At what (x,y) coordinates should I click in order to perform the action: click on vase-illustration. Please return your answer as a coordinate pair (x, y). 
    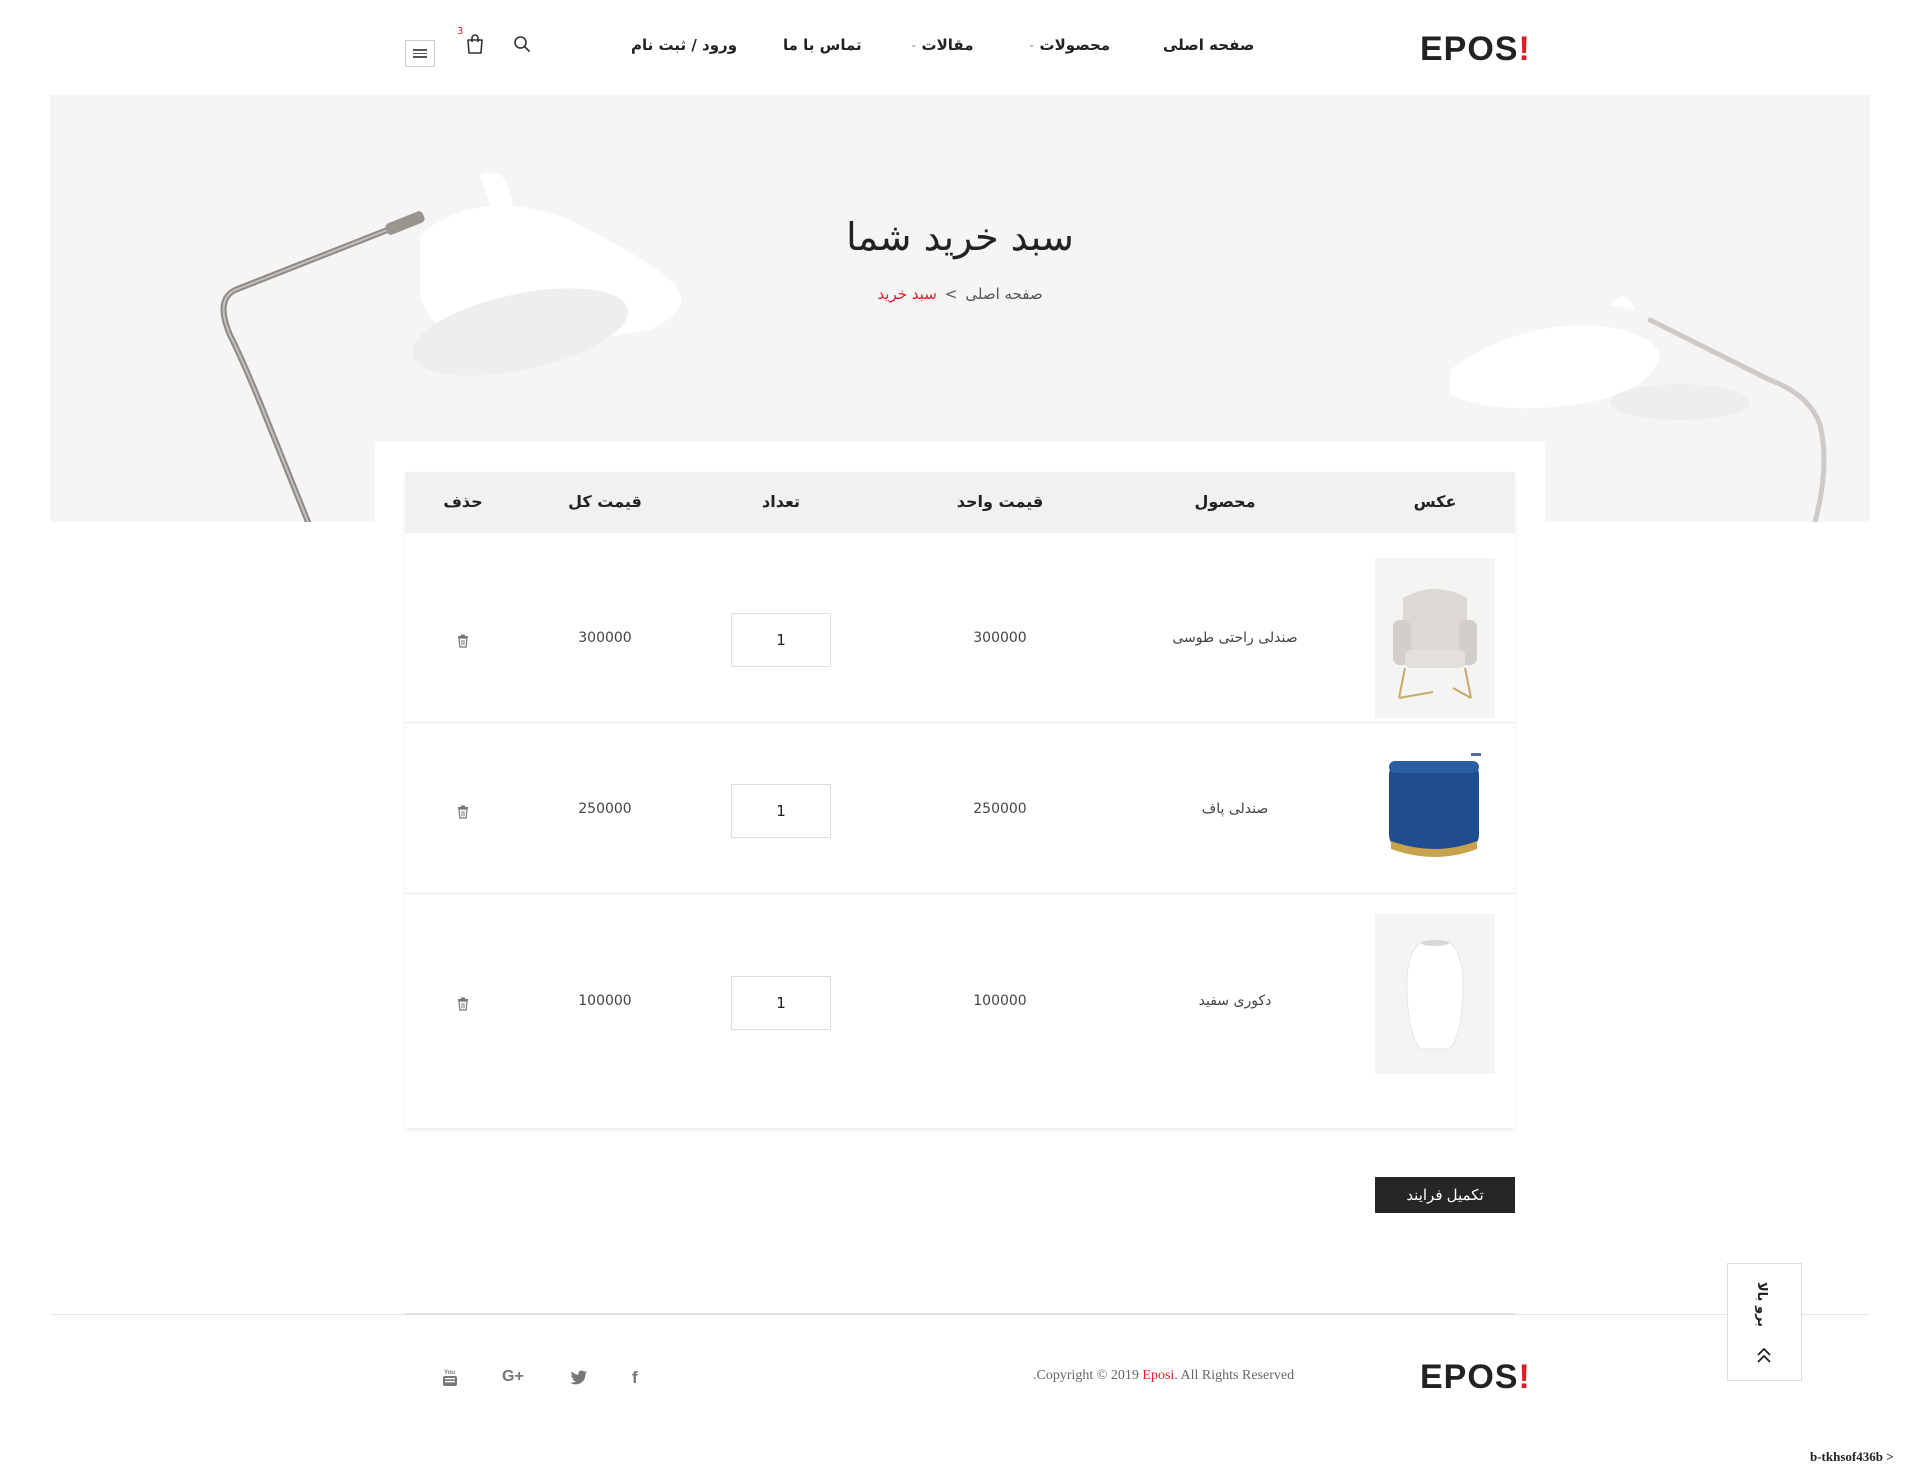
    Looking at the image, I should click on (1435, 994).